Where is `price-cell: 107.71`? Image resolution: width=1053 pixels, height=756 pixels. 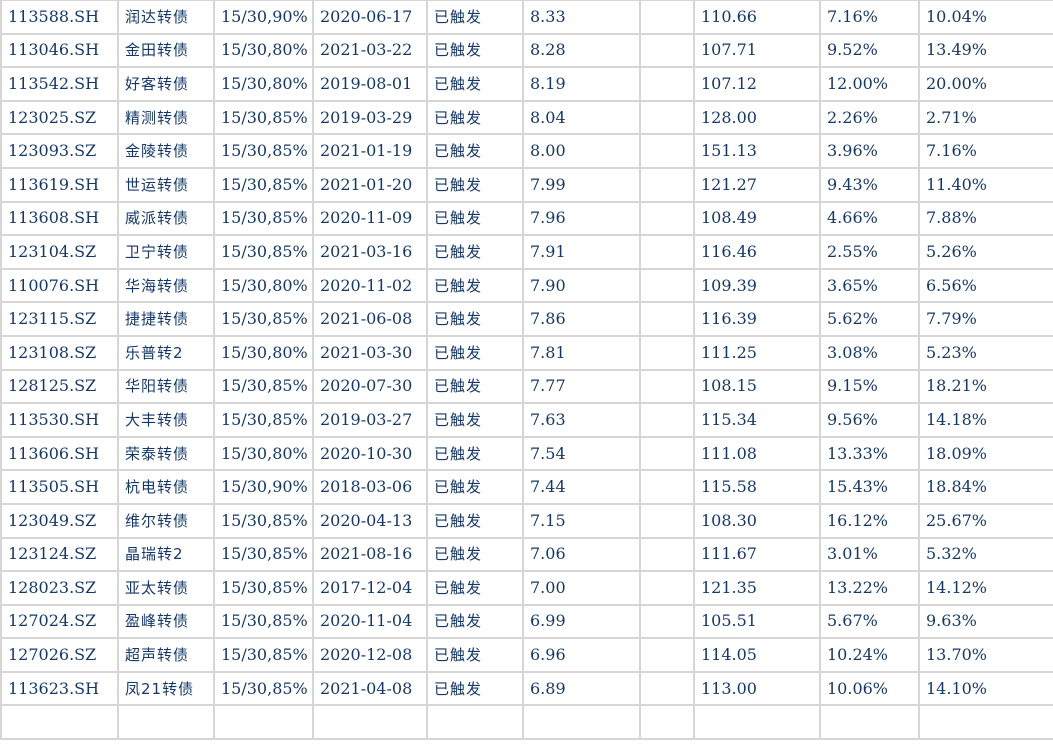
price-cell: 107.71 is located at coordinates (757, 50).